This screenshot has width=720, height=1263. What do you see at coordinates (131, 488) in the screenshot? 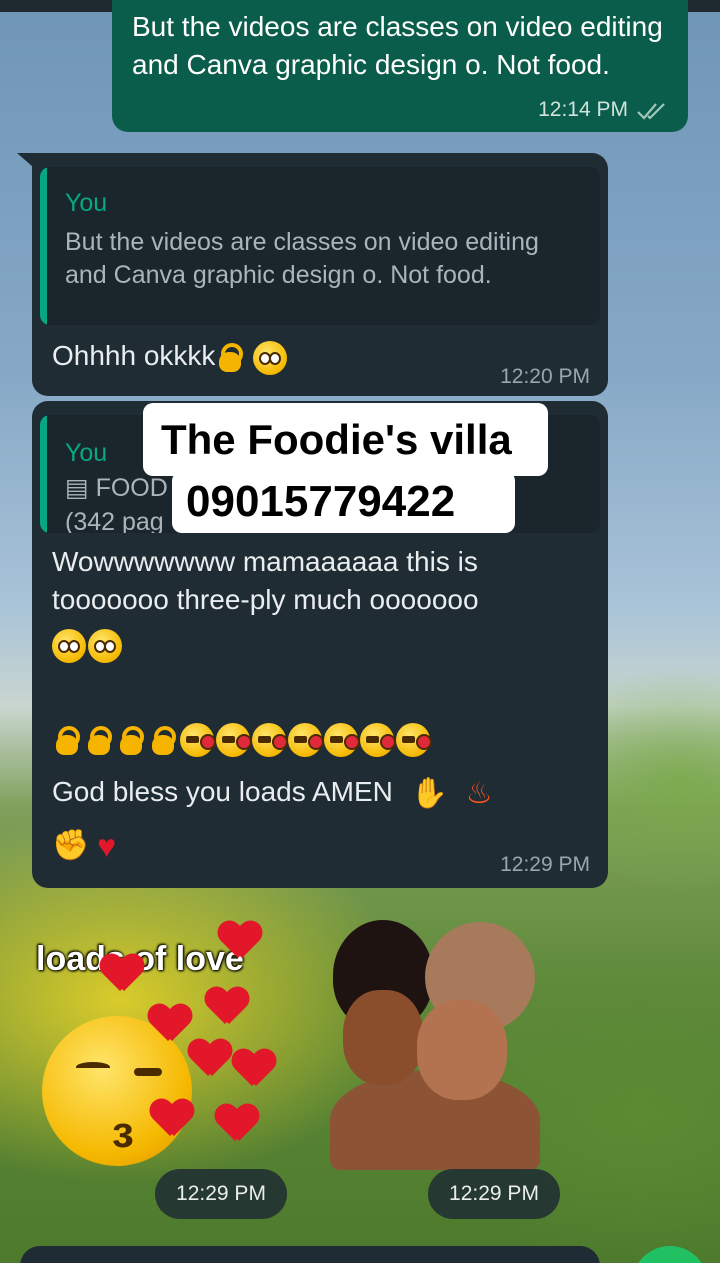
I see `document-name: FOOD` at bounding box center [131, 488].